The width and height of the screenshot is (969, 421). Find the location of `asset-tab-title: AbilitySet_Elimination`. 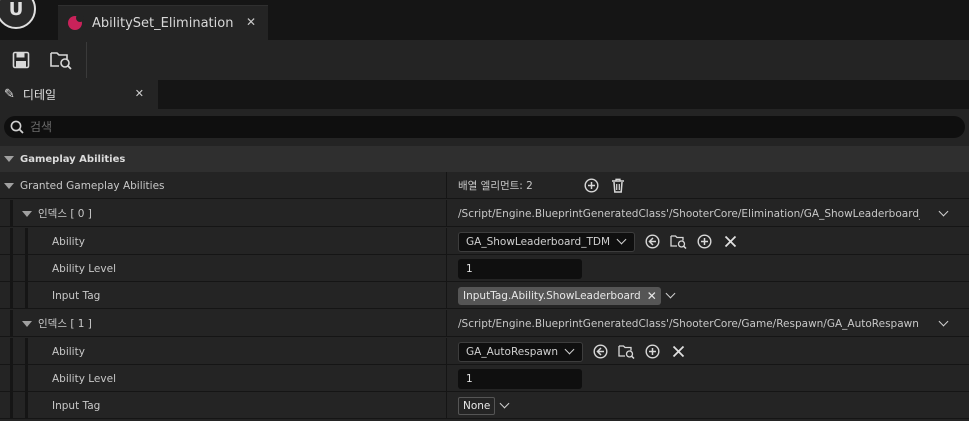

asset-tab-title: AbilitySet_Elimination is located at coordinates (163, 23).